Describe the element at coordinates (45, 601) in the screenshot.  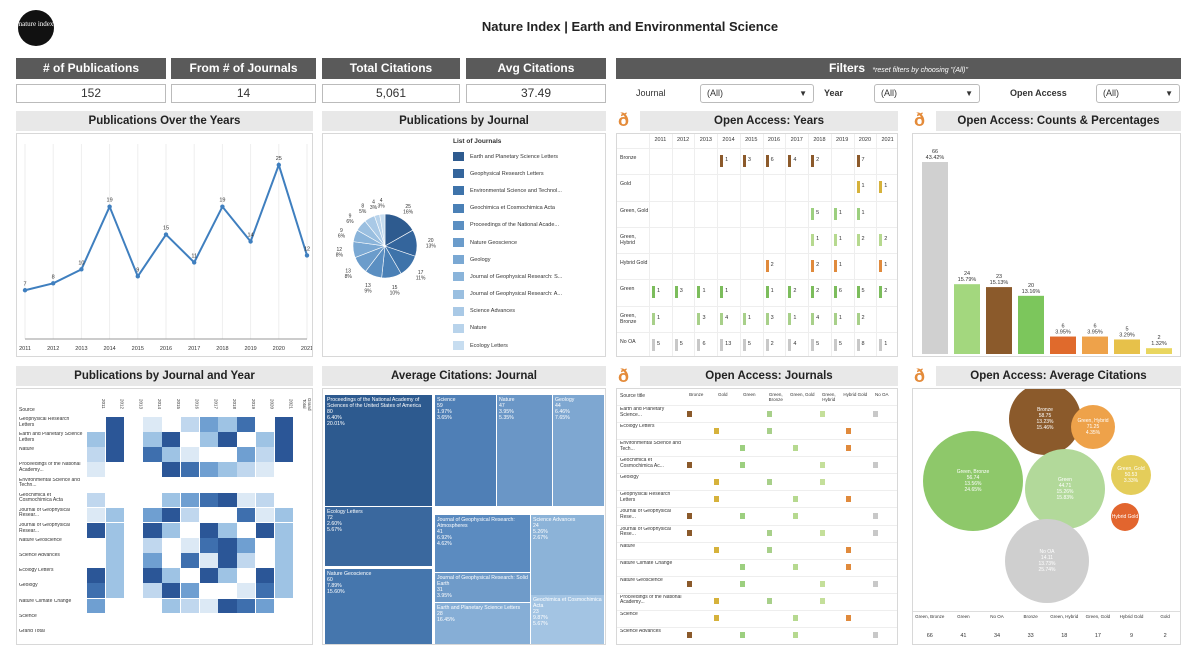
I see `heatmap-row-label: Nature Climate Change` at that location.